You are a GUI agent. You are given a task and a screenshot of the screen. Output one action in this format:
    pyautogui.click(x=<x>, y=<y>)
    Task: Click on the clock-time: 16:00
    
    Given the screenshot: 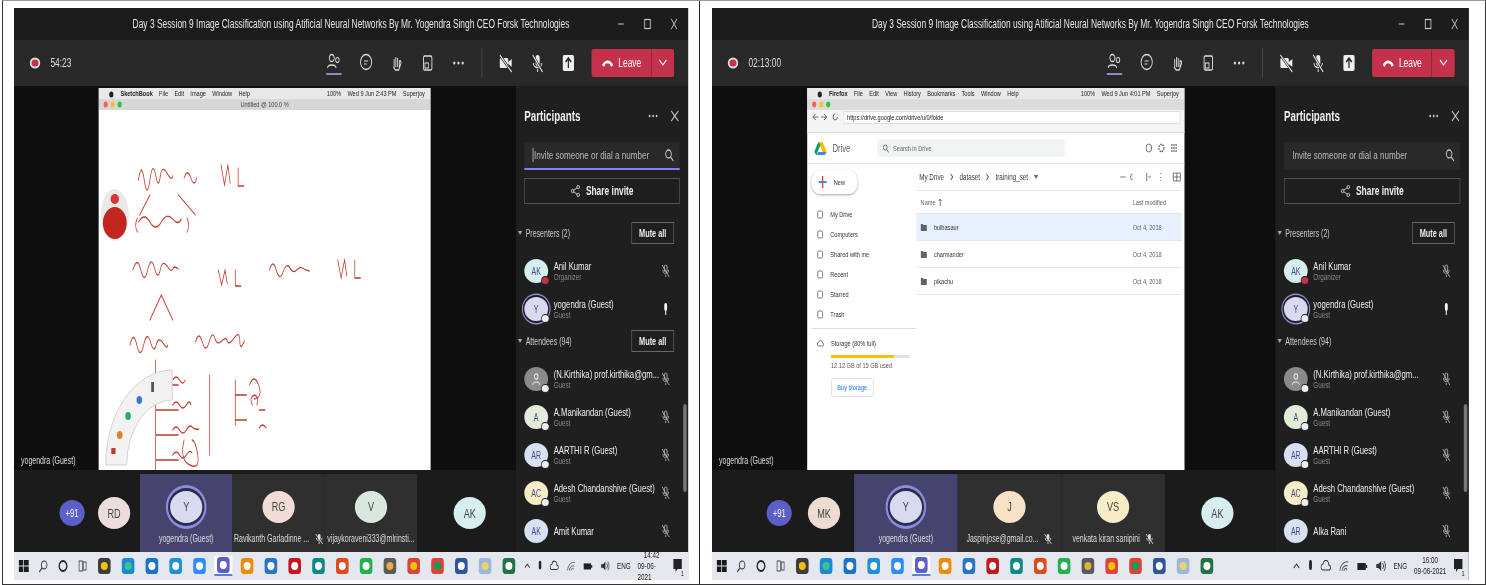 What is the action you would take?
    pyautogui.click(x=1430, y=560)
    